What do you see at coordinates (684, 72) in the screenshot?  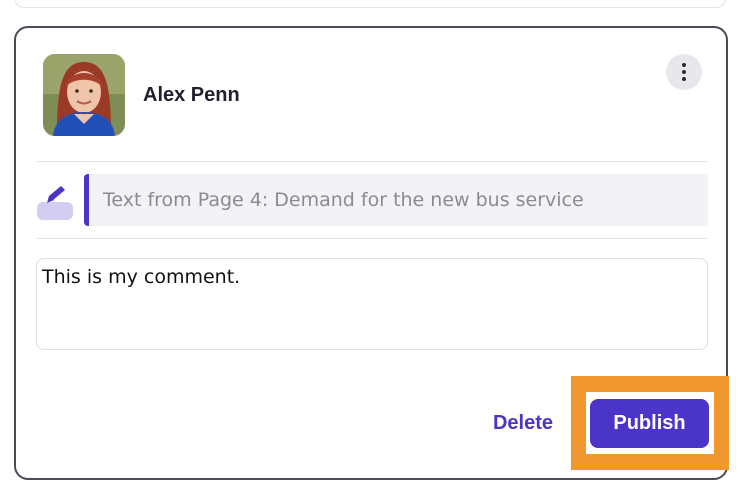 I see `more-options-button` at bounding box center [684, 72].